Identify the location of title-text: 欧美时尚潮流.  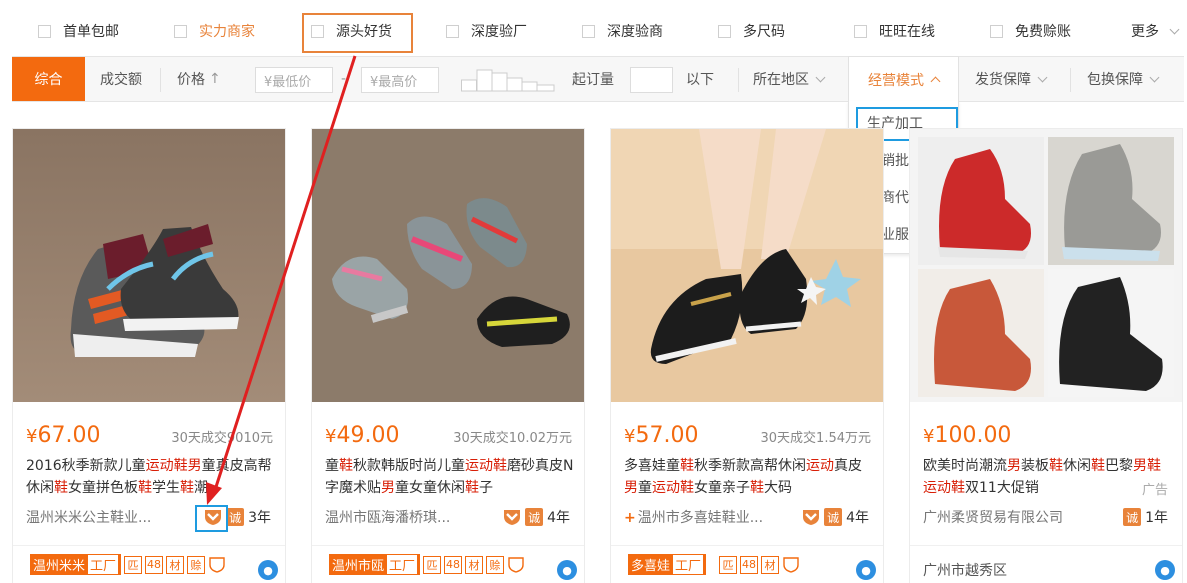
(965, 466).